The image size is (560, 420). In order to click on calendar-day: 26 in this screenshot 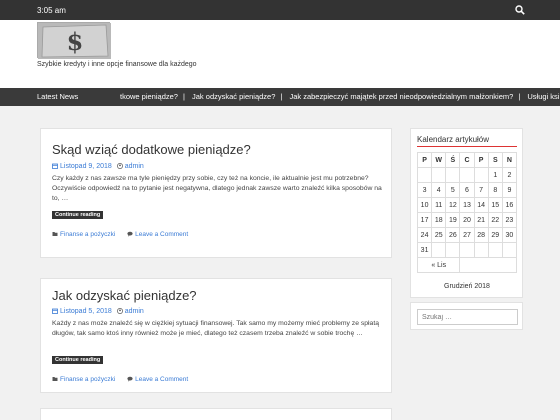, I will do `click(453, 235)`.